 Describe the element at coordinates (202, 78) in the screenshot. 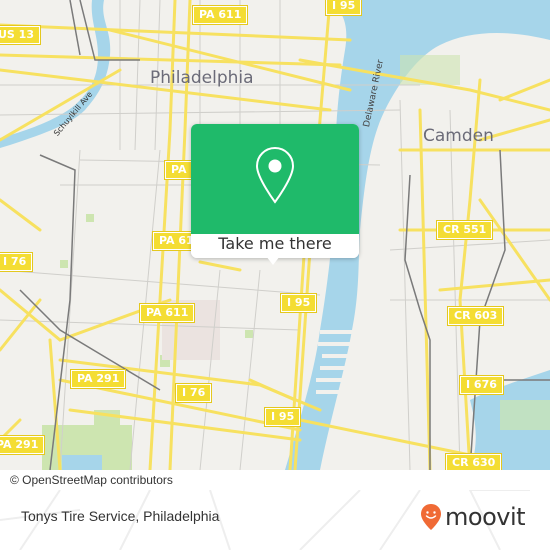

I see `city-label-philadelphia: Philadelphia` at that location.